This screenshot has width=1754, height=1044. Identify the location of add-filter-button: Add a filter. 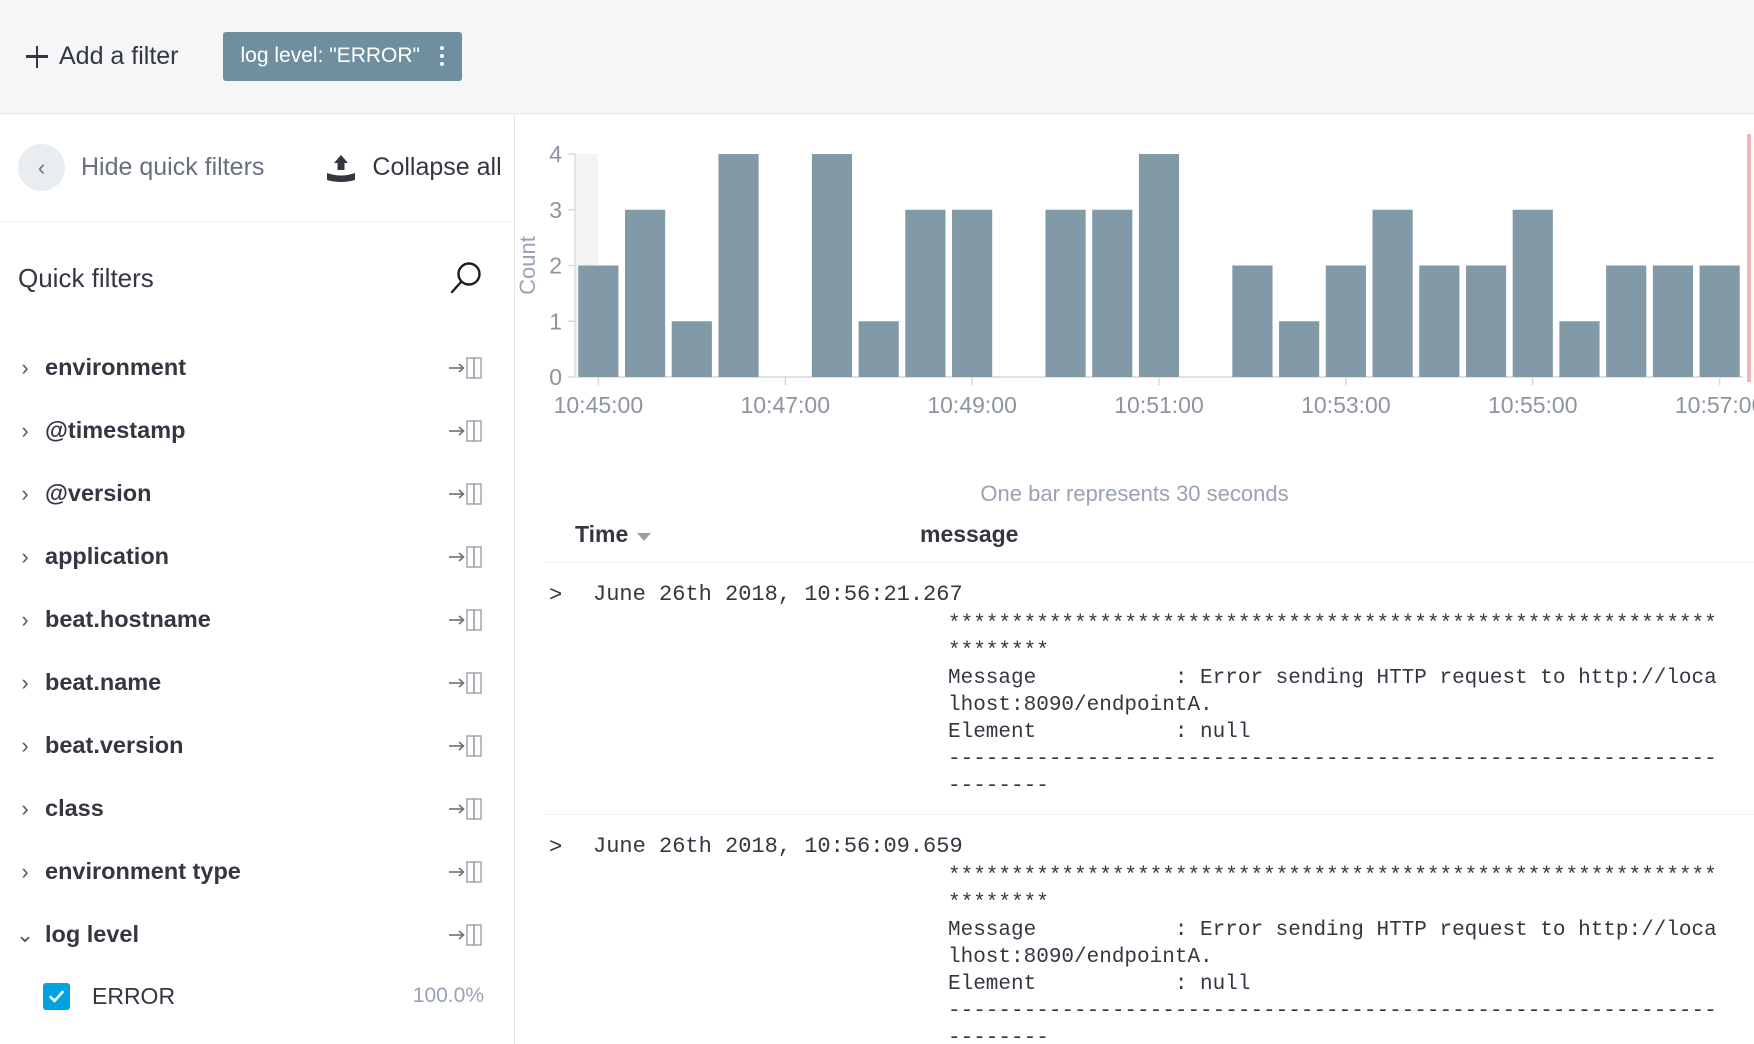
(102, 56).